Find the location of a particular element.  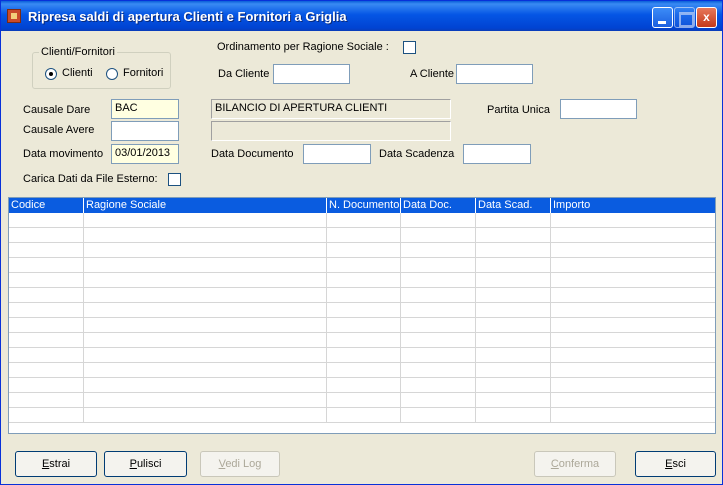

da-cliente-input is located at coordinates (311, 74).